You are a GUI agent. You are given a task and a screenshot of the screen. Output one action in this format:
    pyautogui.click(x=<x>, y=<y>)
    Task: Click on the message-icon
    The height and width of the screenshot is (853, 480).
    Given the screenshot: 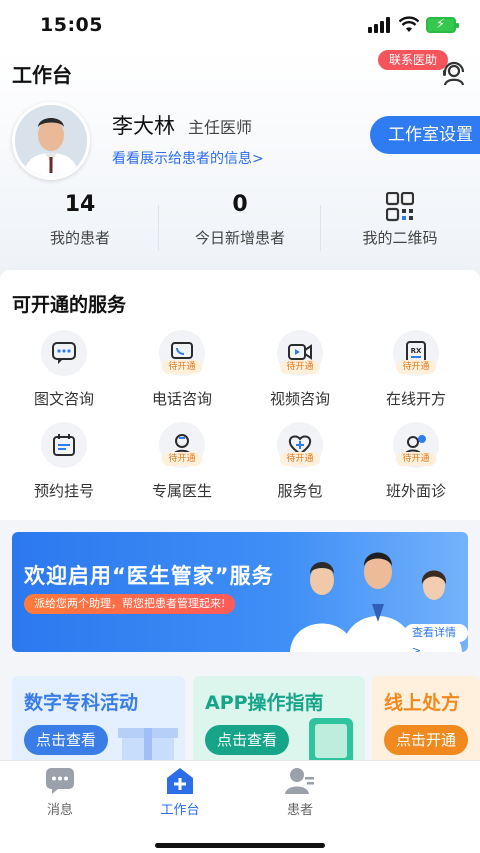 What is the action you would take?
    pyautogui.click(x=60, y=781)
    